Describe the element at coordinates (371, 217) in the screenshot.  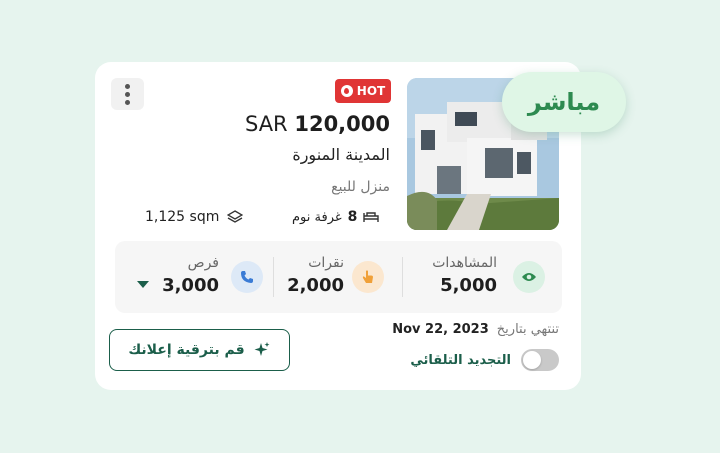
I see `bed-icon` at that location.